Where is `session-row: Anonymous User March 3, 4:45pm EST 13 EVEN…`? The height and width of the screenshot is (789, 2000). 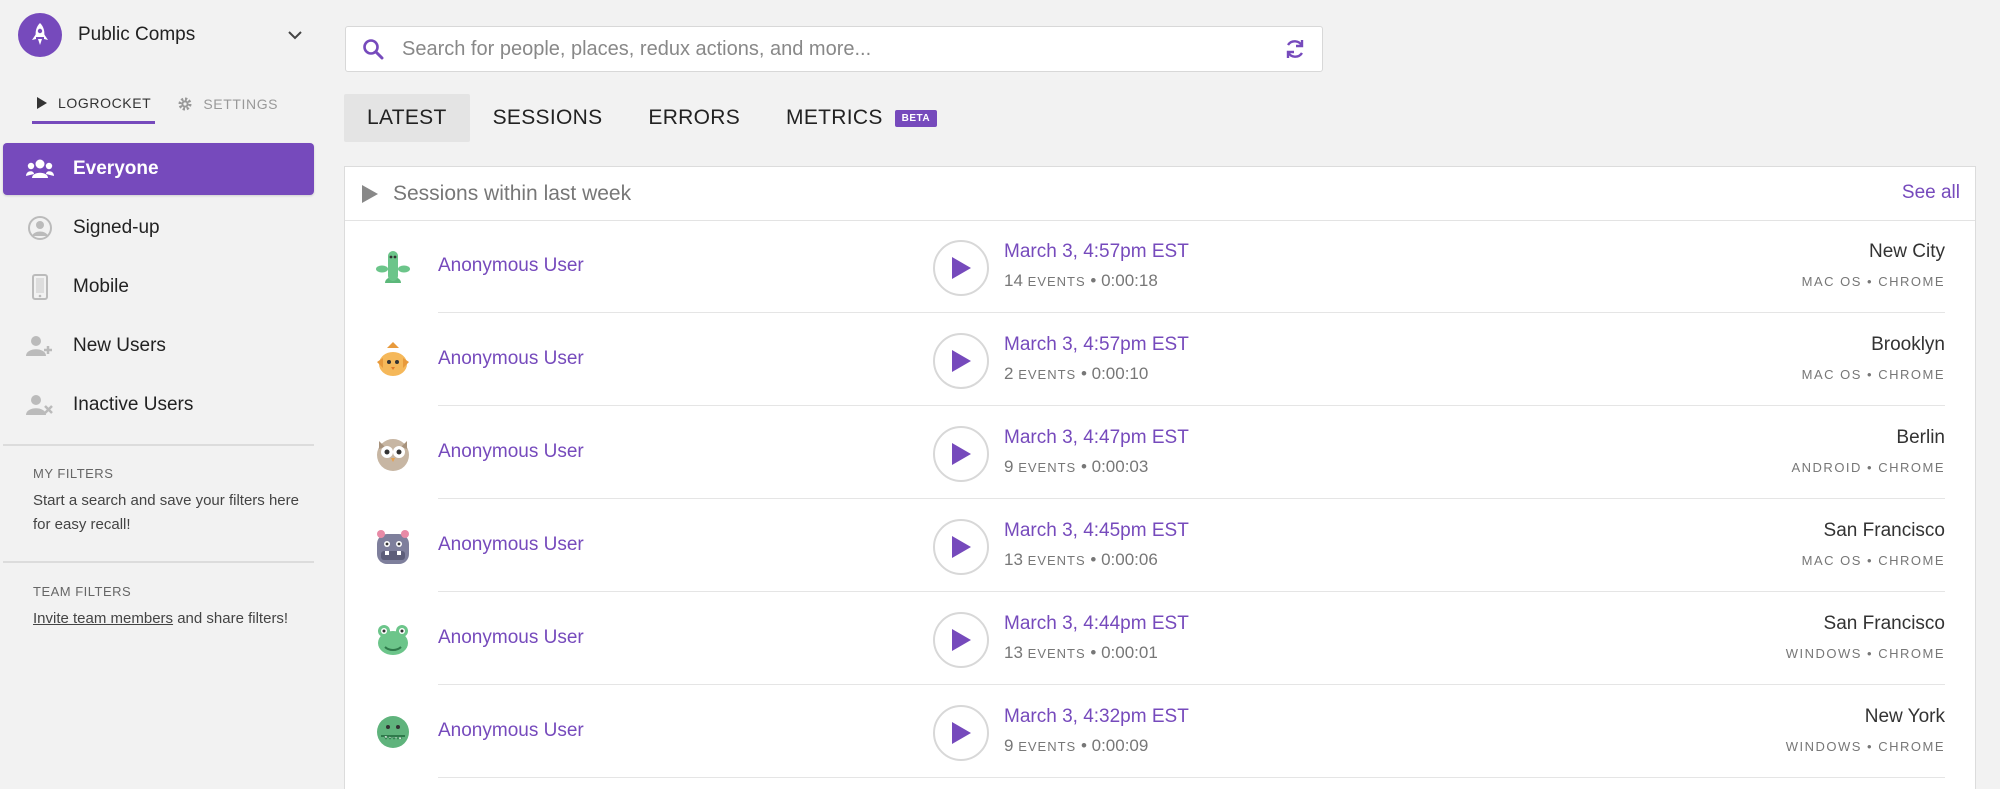 session-row: Anonymous User March 3, 4:45pm EST 13 EVEN… is located at coordinates (1160, 546).